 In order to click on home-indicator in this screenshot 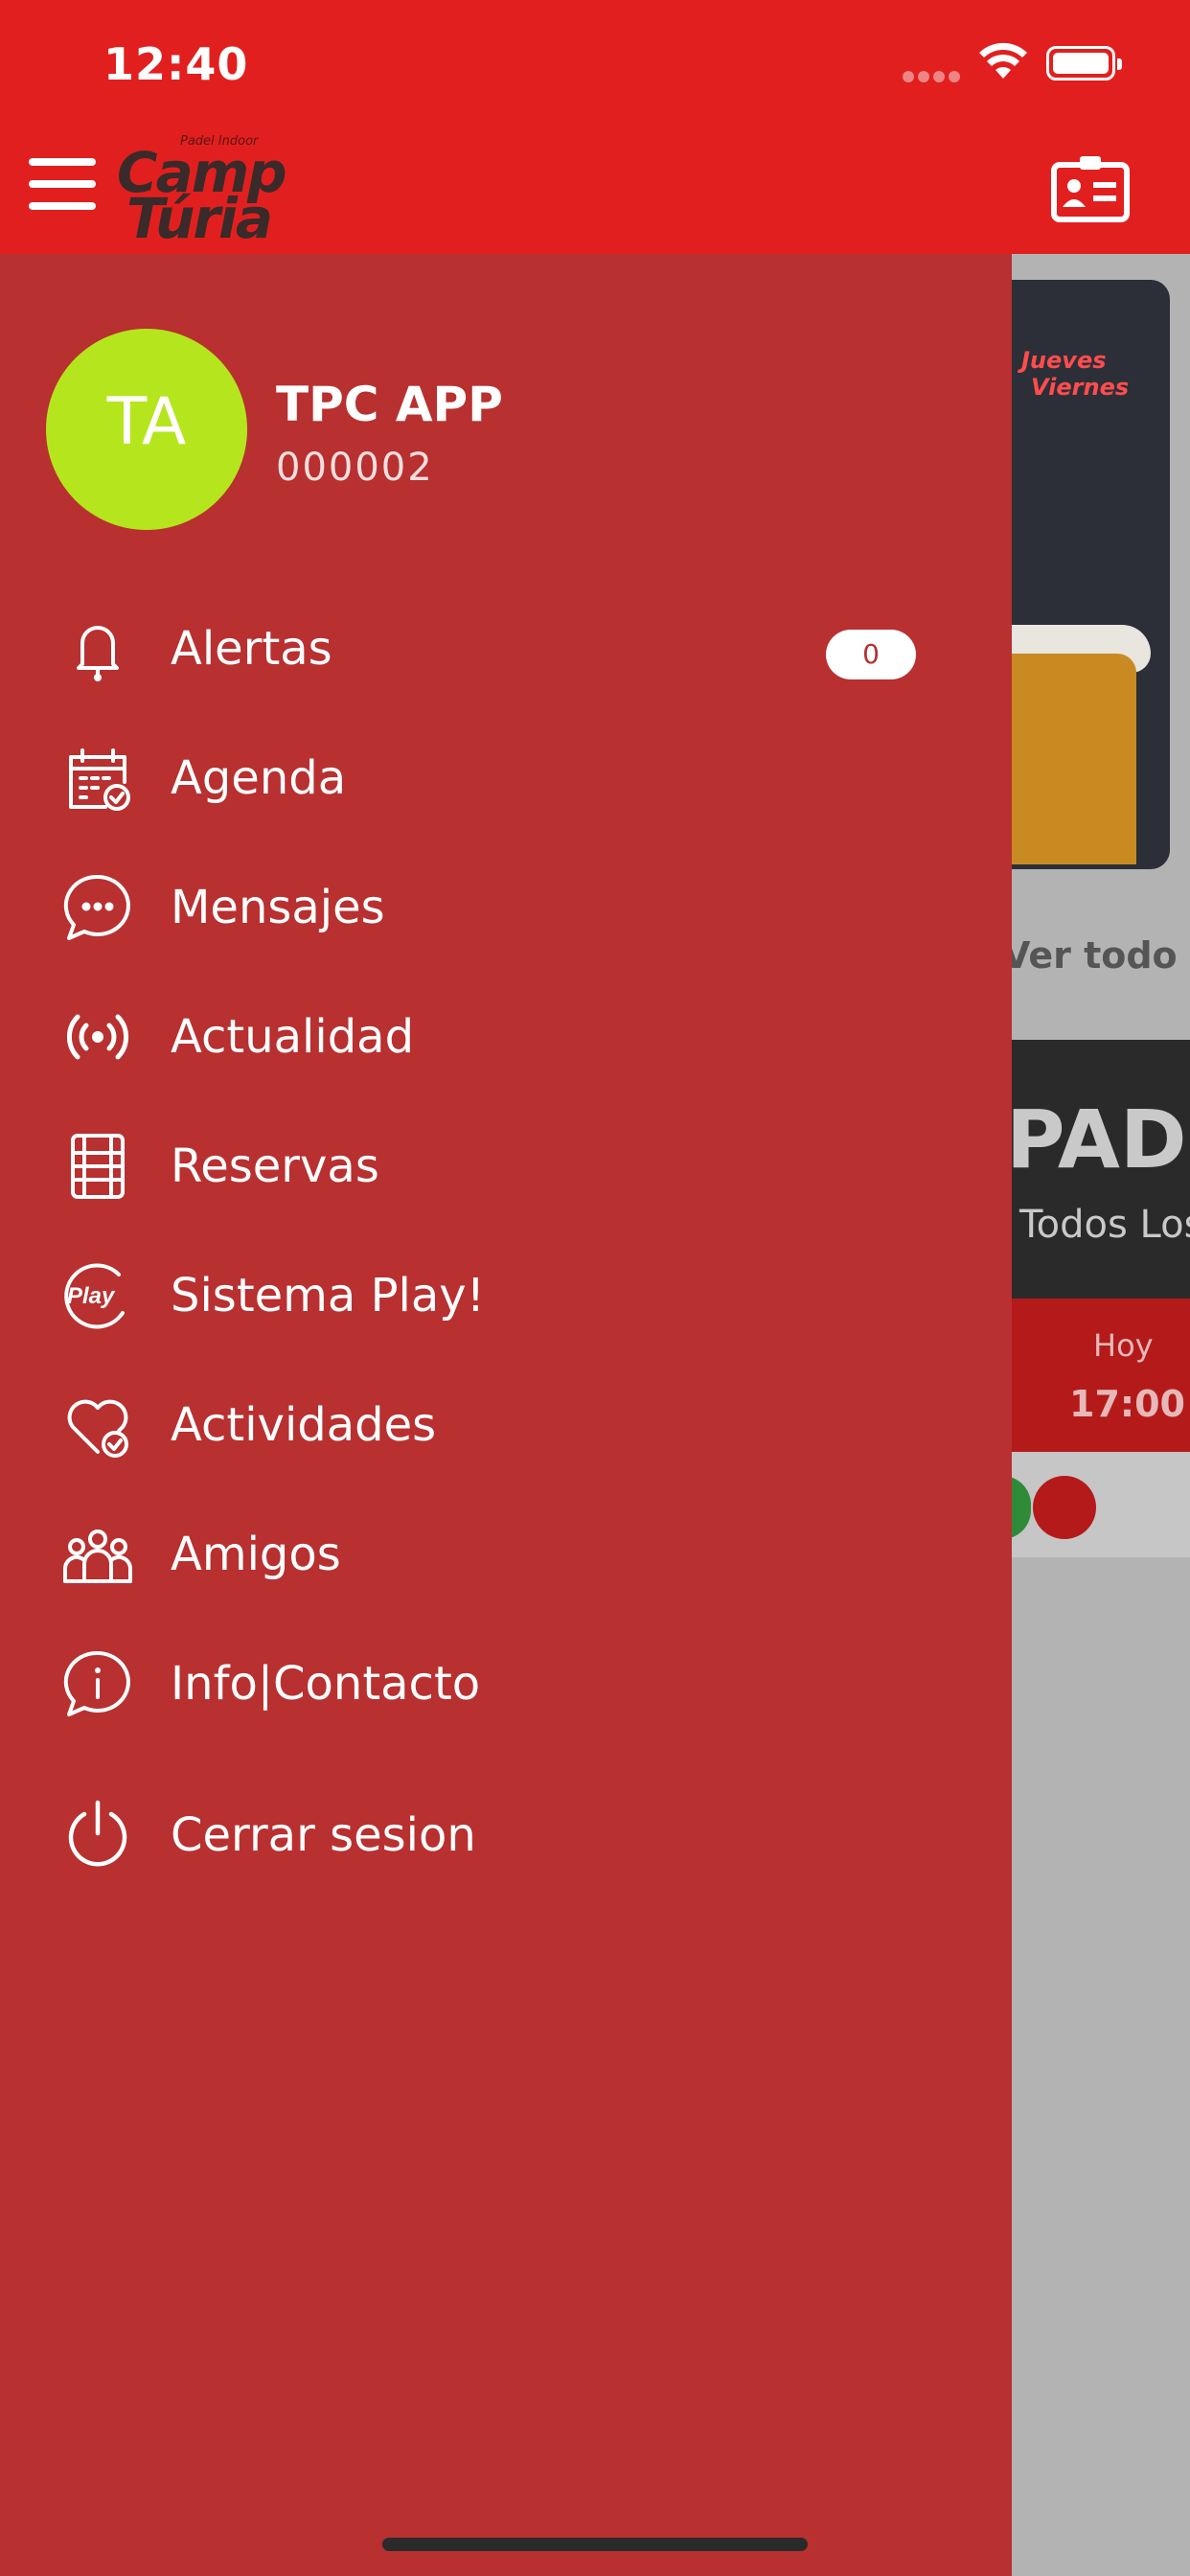, I will do `click(595, 2544)`.